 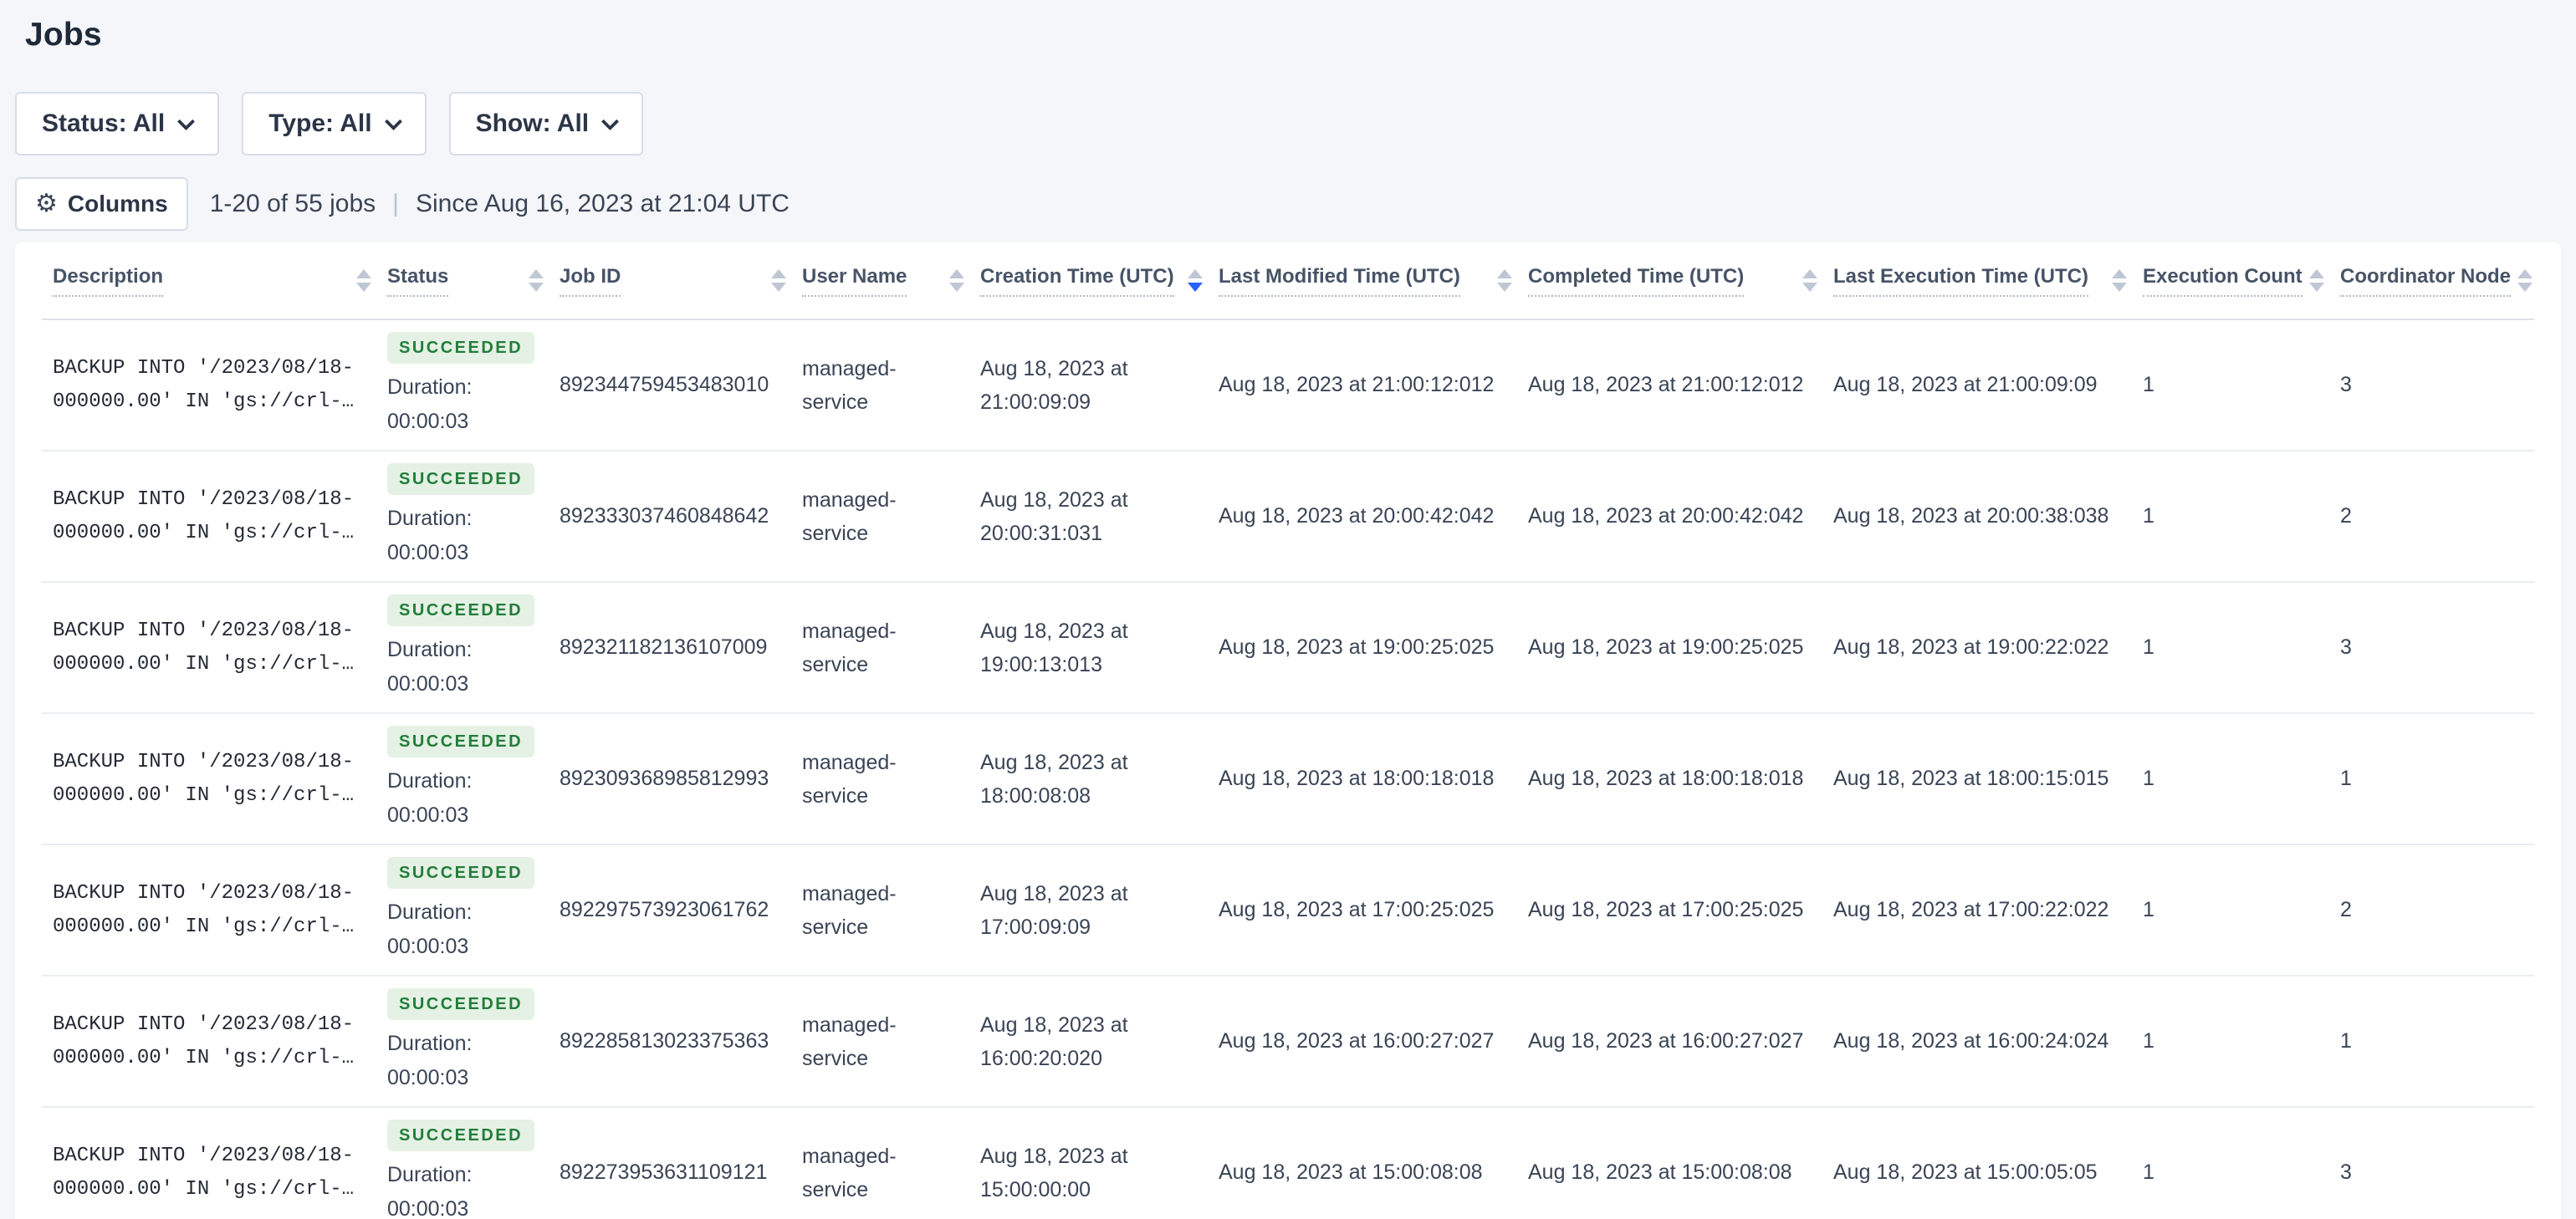 What do you see at coordinates (1666, 647) in the screenshot?
I see `completed-time: Aug 18, 2023 at 19:00:25:025` at bounding box center [1666, 647].